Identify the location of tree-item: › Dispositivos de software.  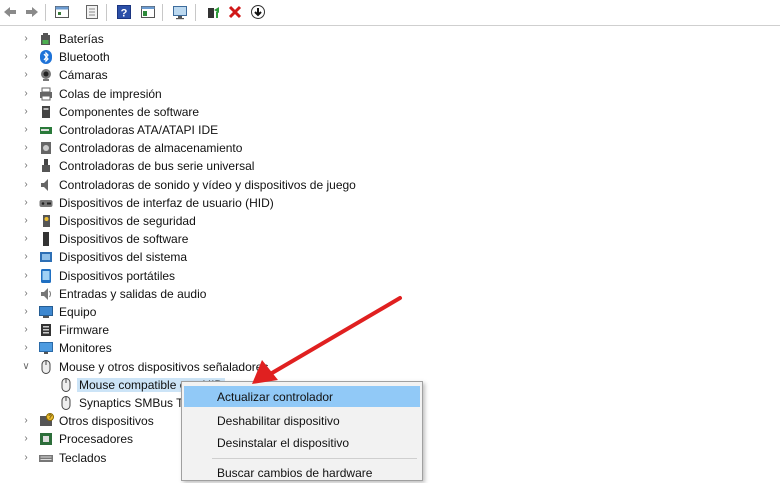
(235, 239).